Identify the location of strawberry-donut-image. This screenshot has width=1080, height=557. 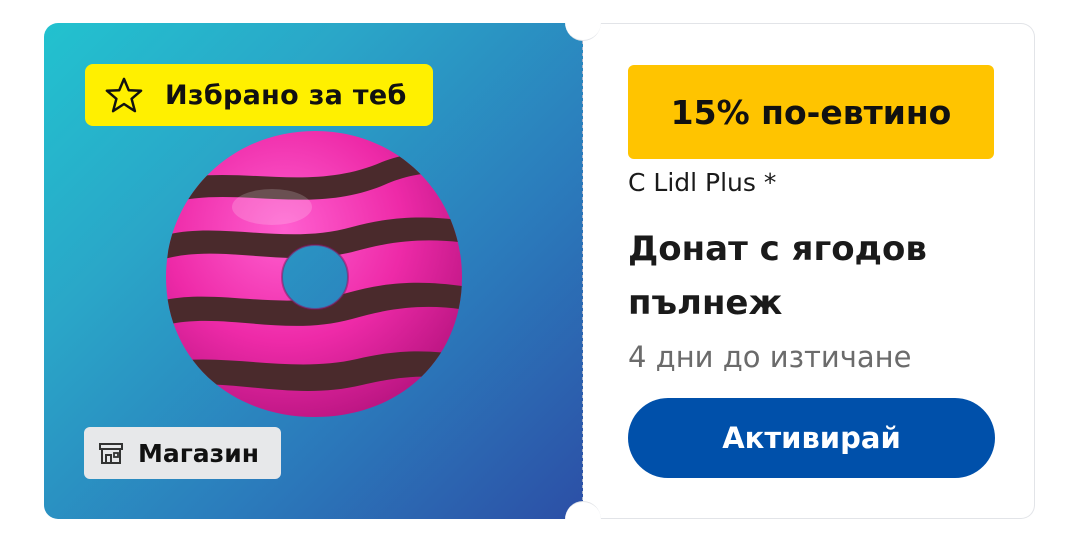
(314, 274).